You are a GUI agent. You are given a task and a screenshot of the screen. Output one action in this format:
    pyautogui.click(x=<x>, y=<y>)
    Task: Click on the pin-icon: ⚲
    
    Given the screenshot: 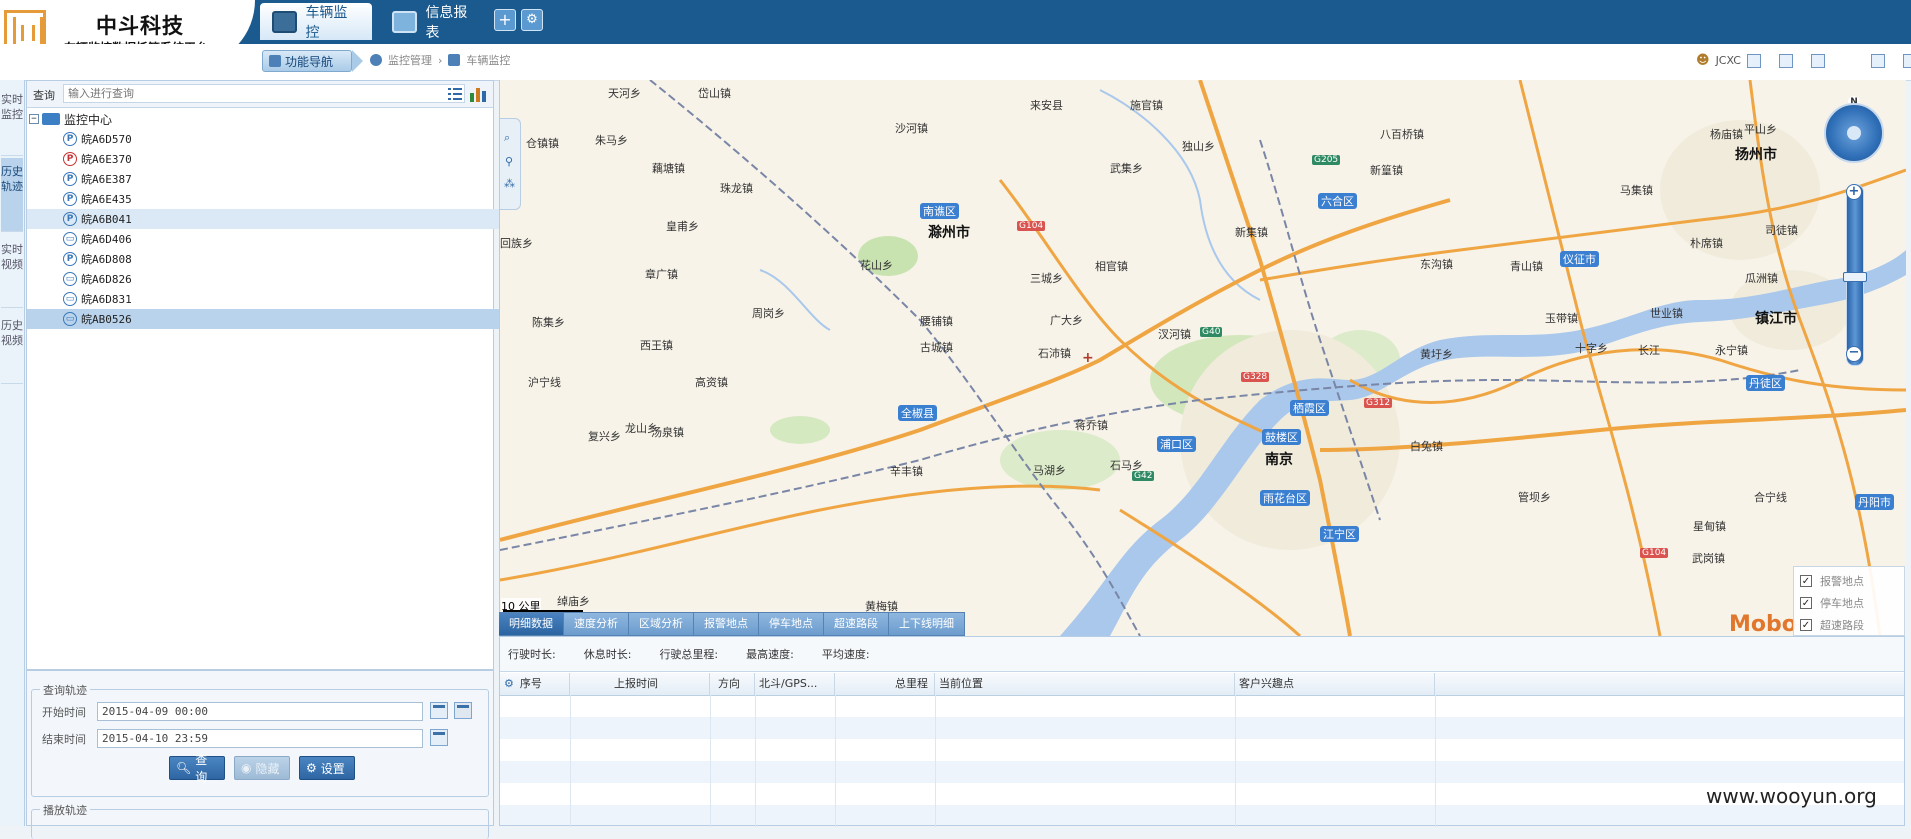 What is the action you would take?
    pyautogui.click(x=509, y=161)
    